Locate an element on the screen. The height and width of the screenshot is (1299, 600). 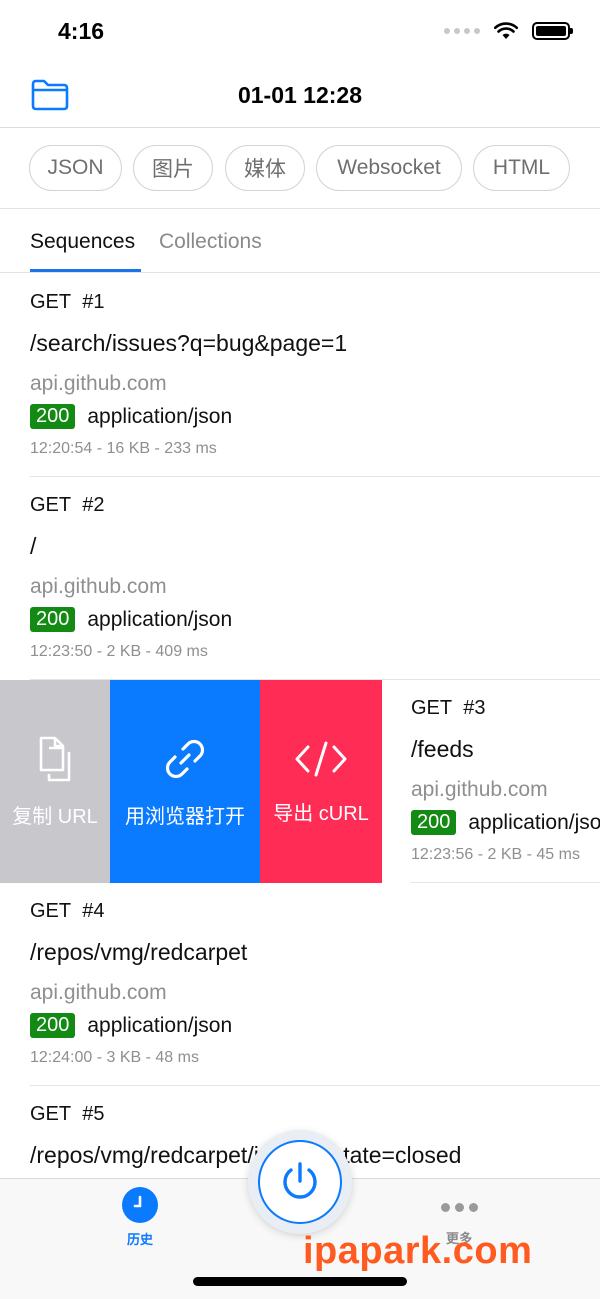
watermark: ipapark.com is located at coordinates (418, 1251).